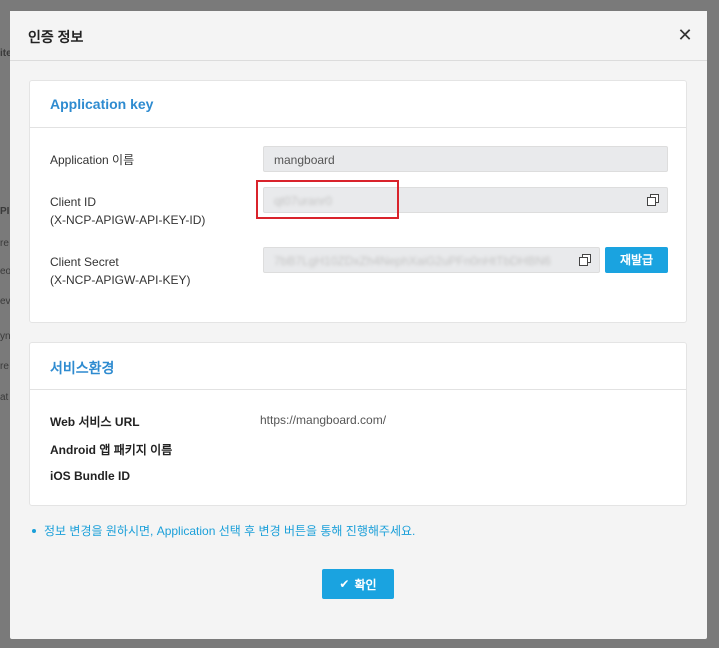 The height and width of the screenshot is (648, 719). I want to click on client-secret-value: 7bB7LgH10ZDxZh4NephXaiG2uPFn0nHtTbDHBN6, so click(412, 261).